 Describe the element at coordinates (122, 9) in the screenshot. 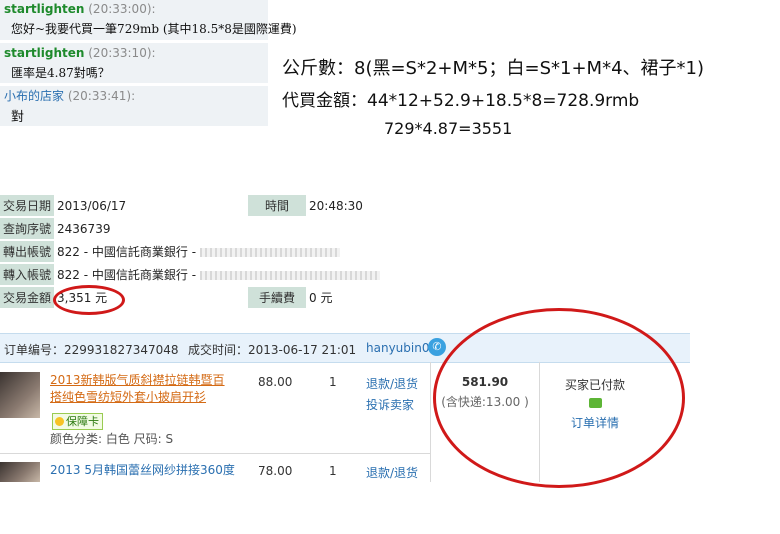

I see `message-time: (20:33:00):` at that location.